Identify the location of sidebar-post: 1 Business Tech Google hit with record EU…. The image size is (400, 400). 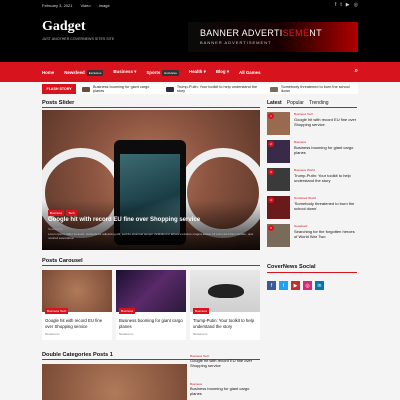
(312, 124).